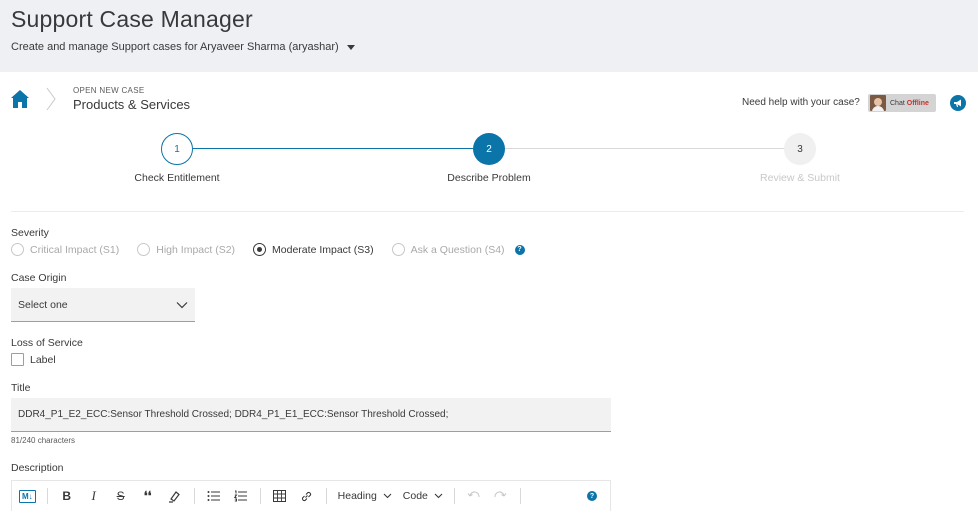 This screenshot has width=978, height=511. What do you see at coordinates (415, 496) in the screenshot?
I see `code-label: Code` at bounding box center [415, 496].